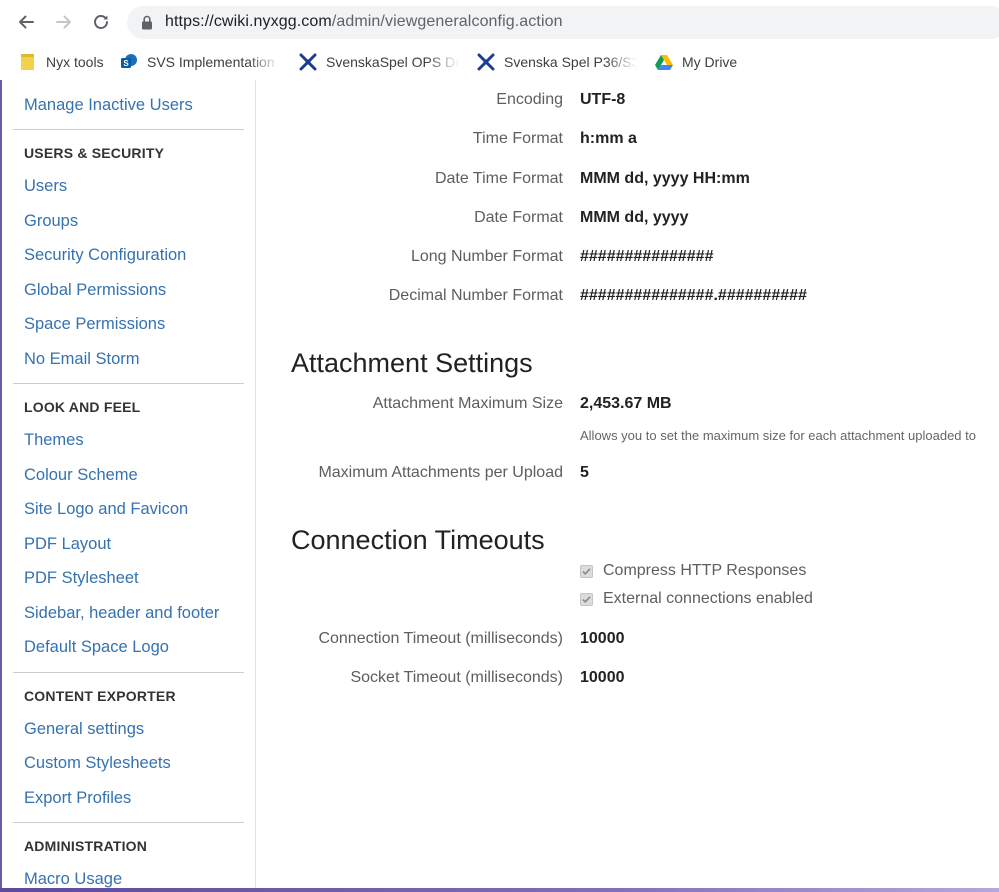 The image size is (999, 892). I want to click on connection-timeouts-heading: Connection Timeouts, so click(418, 540).